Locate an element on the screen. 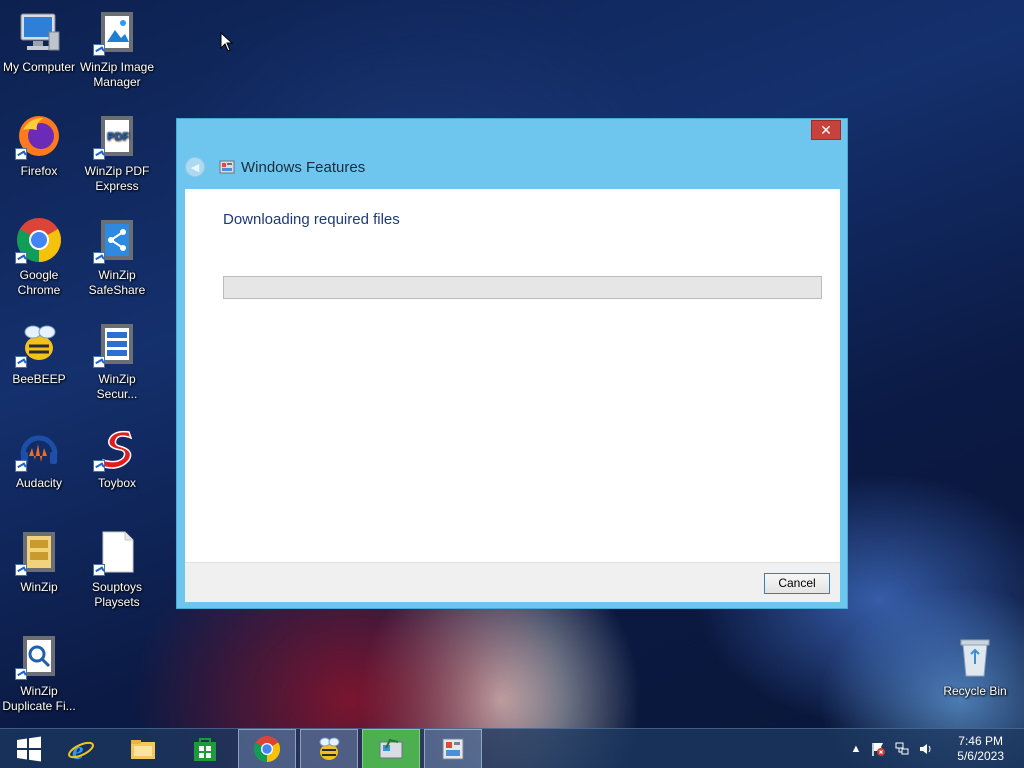  firefox-icon is located at coordinates (39, 136).